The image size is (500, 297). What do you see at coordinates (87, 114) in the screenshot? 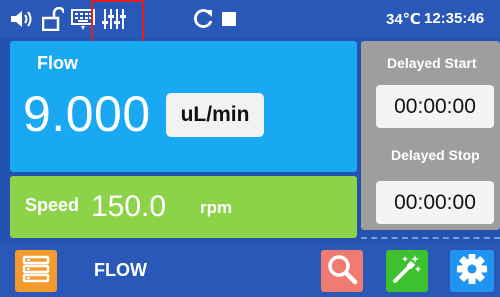
I see `flow-value: 9.000` at bounding box center [87, 114].